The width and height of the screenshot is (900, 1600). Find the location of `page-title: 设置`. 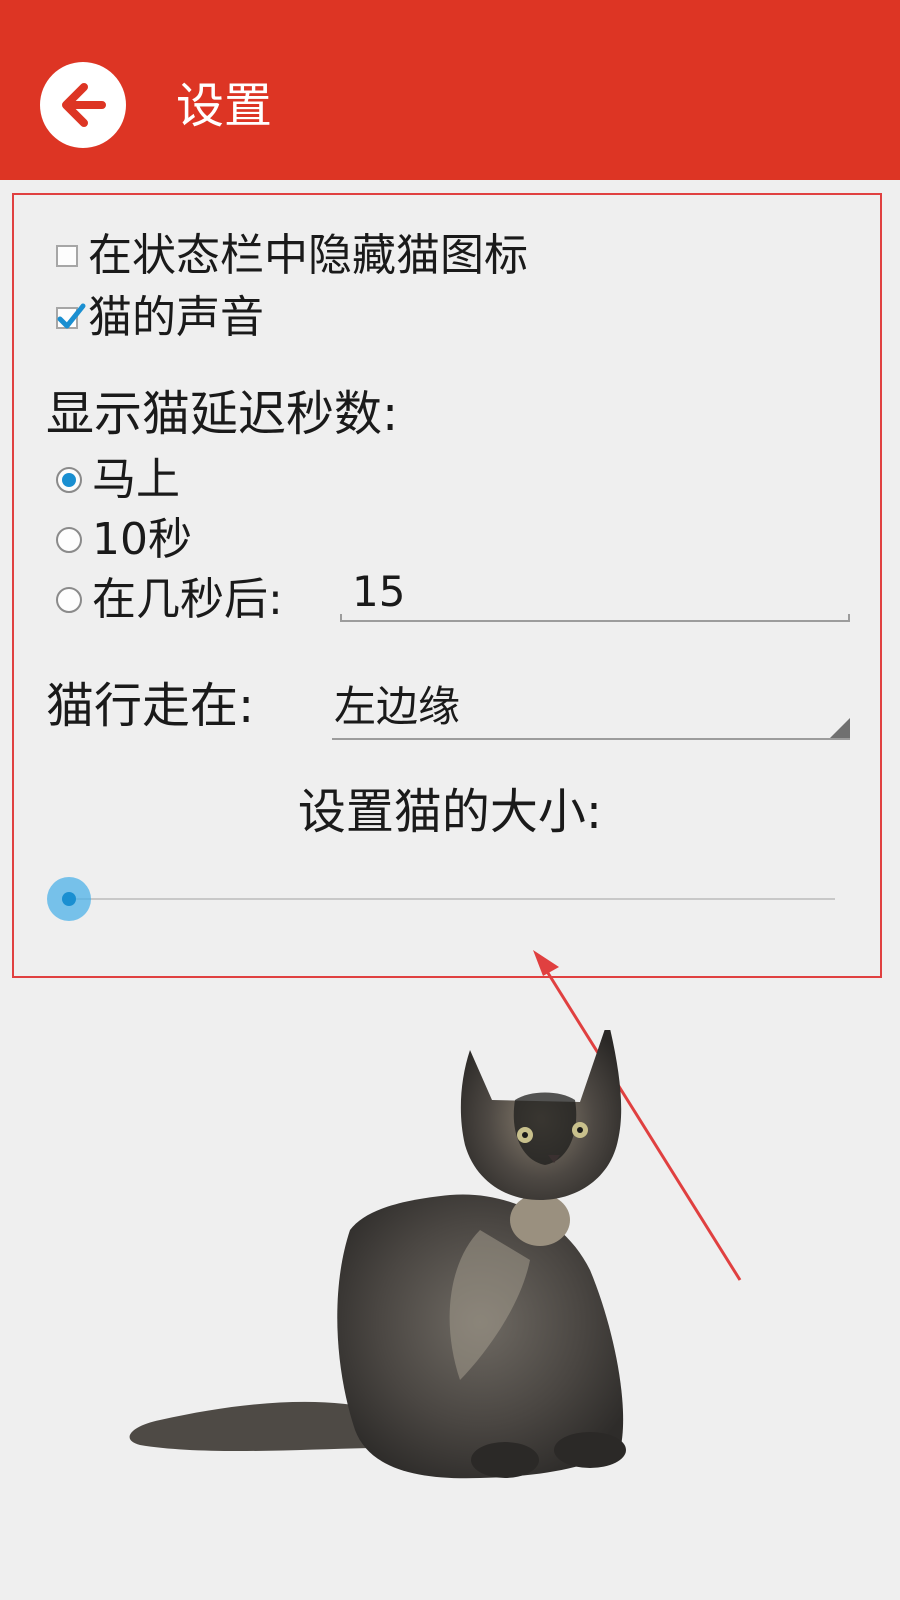

page-title: 设置 is located at coordinates (224, 106).